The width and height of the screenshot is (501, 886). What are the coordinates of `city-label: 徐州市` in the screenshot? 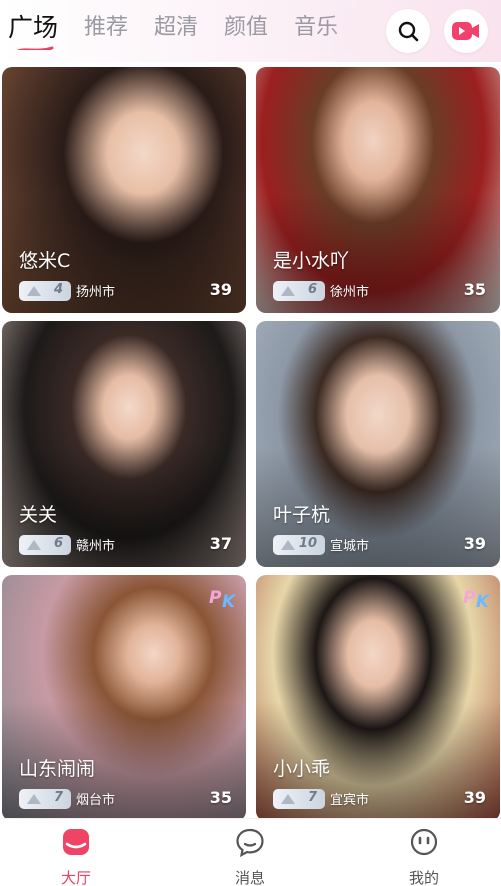 It's located at (350, 292).